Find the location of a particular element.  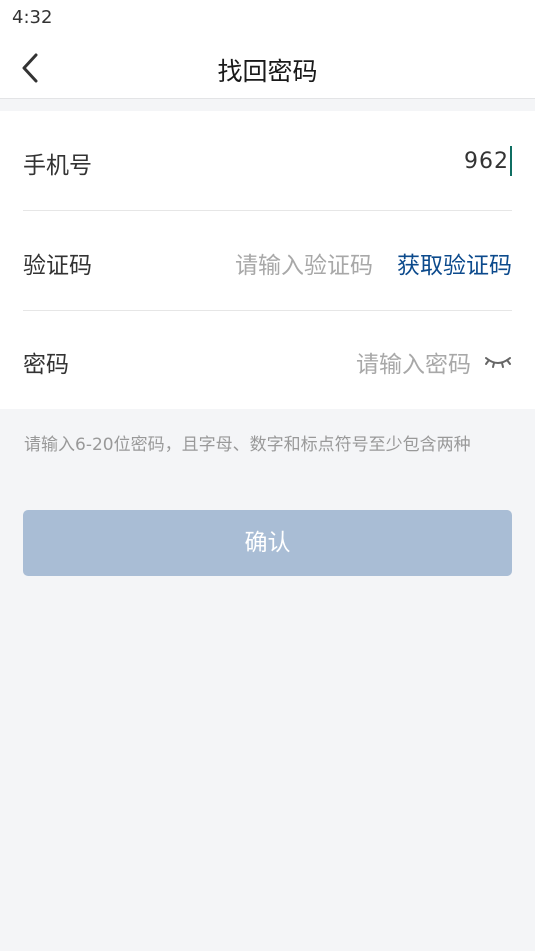

get-code-button: 获取验证码 is located at coordinates (454, 263).